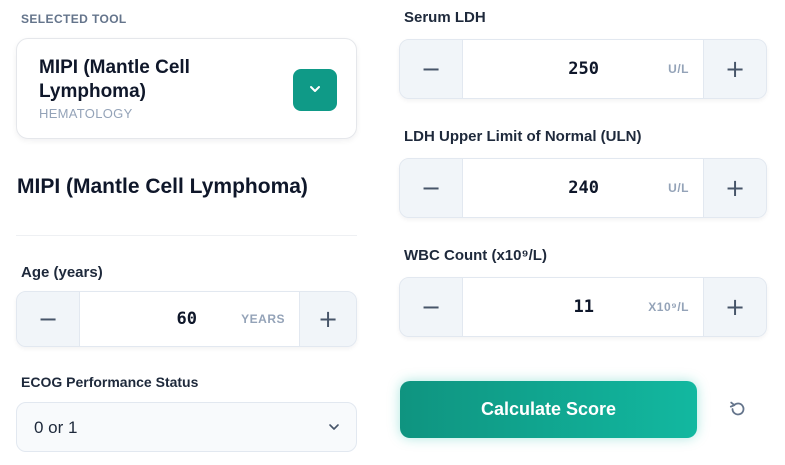 Image resolution: width=785 pixels, height=465 pixels. Describe the element at coordinates (62, 272) in the screenshot. I see `age-label: Age (years)` at that location.